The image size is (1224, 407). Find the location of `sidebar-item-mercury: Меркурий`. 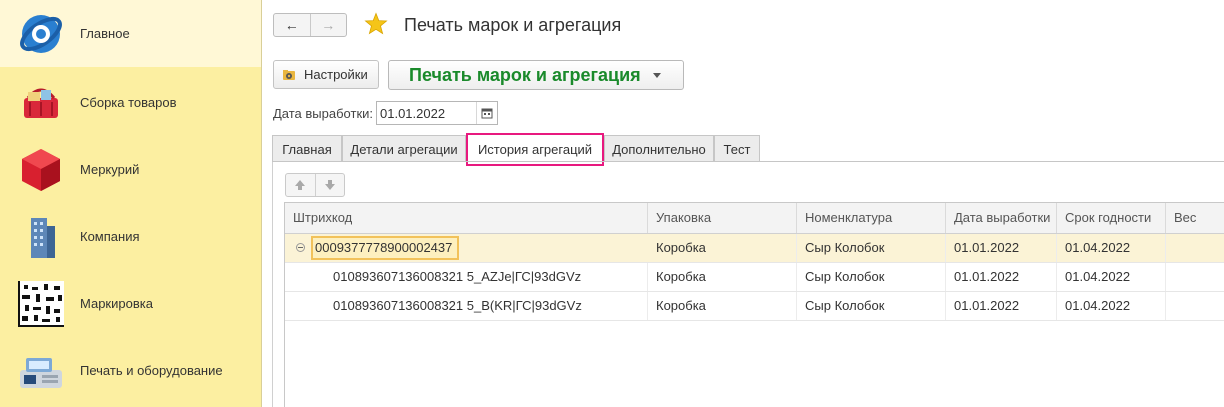

sidebar-item-mercury: Меркурий is located at coordinates (130, 169).